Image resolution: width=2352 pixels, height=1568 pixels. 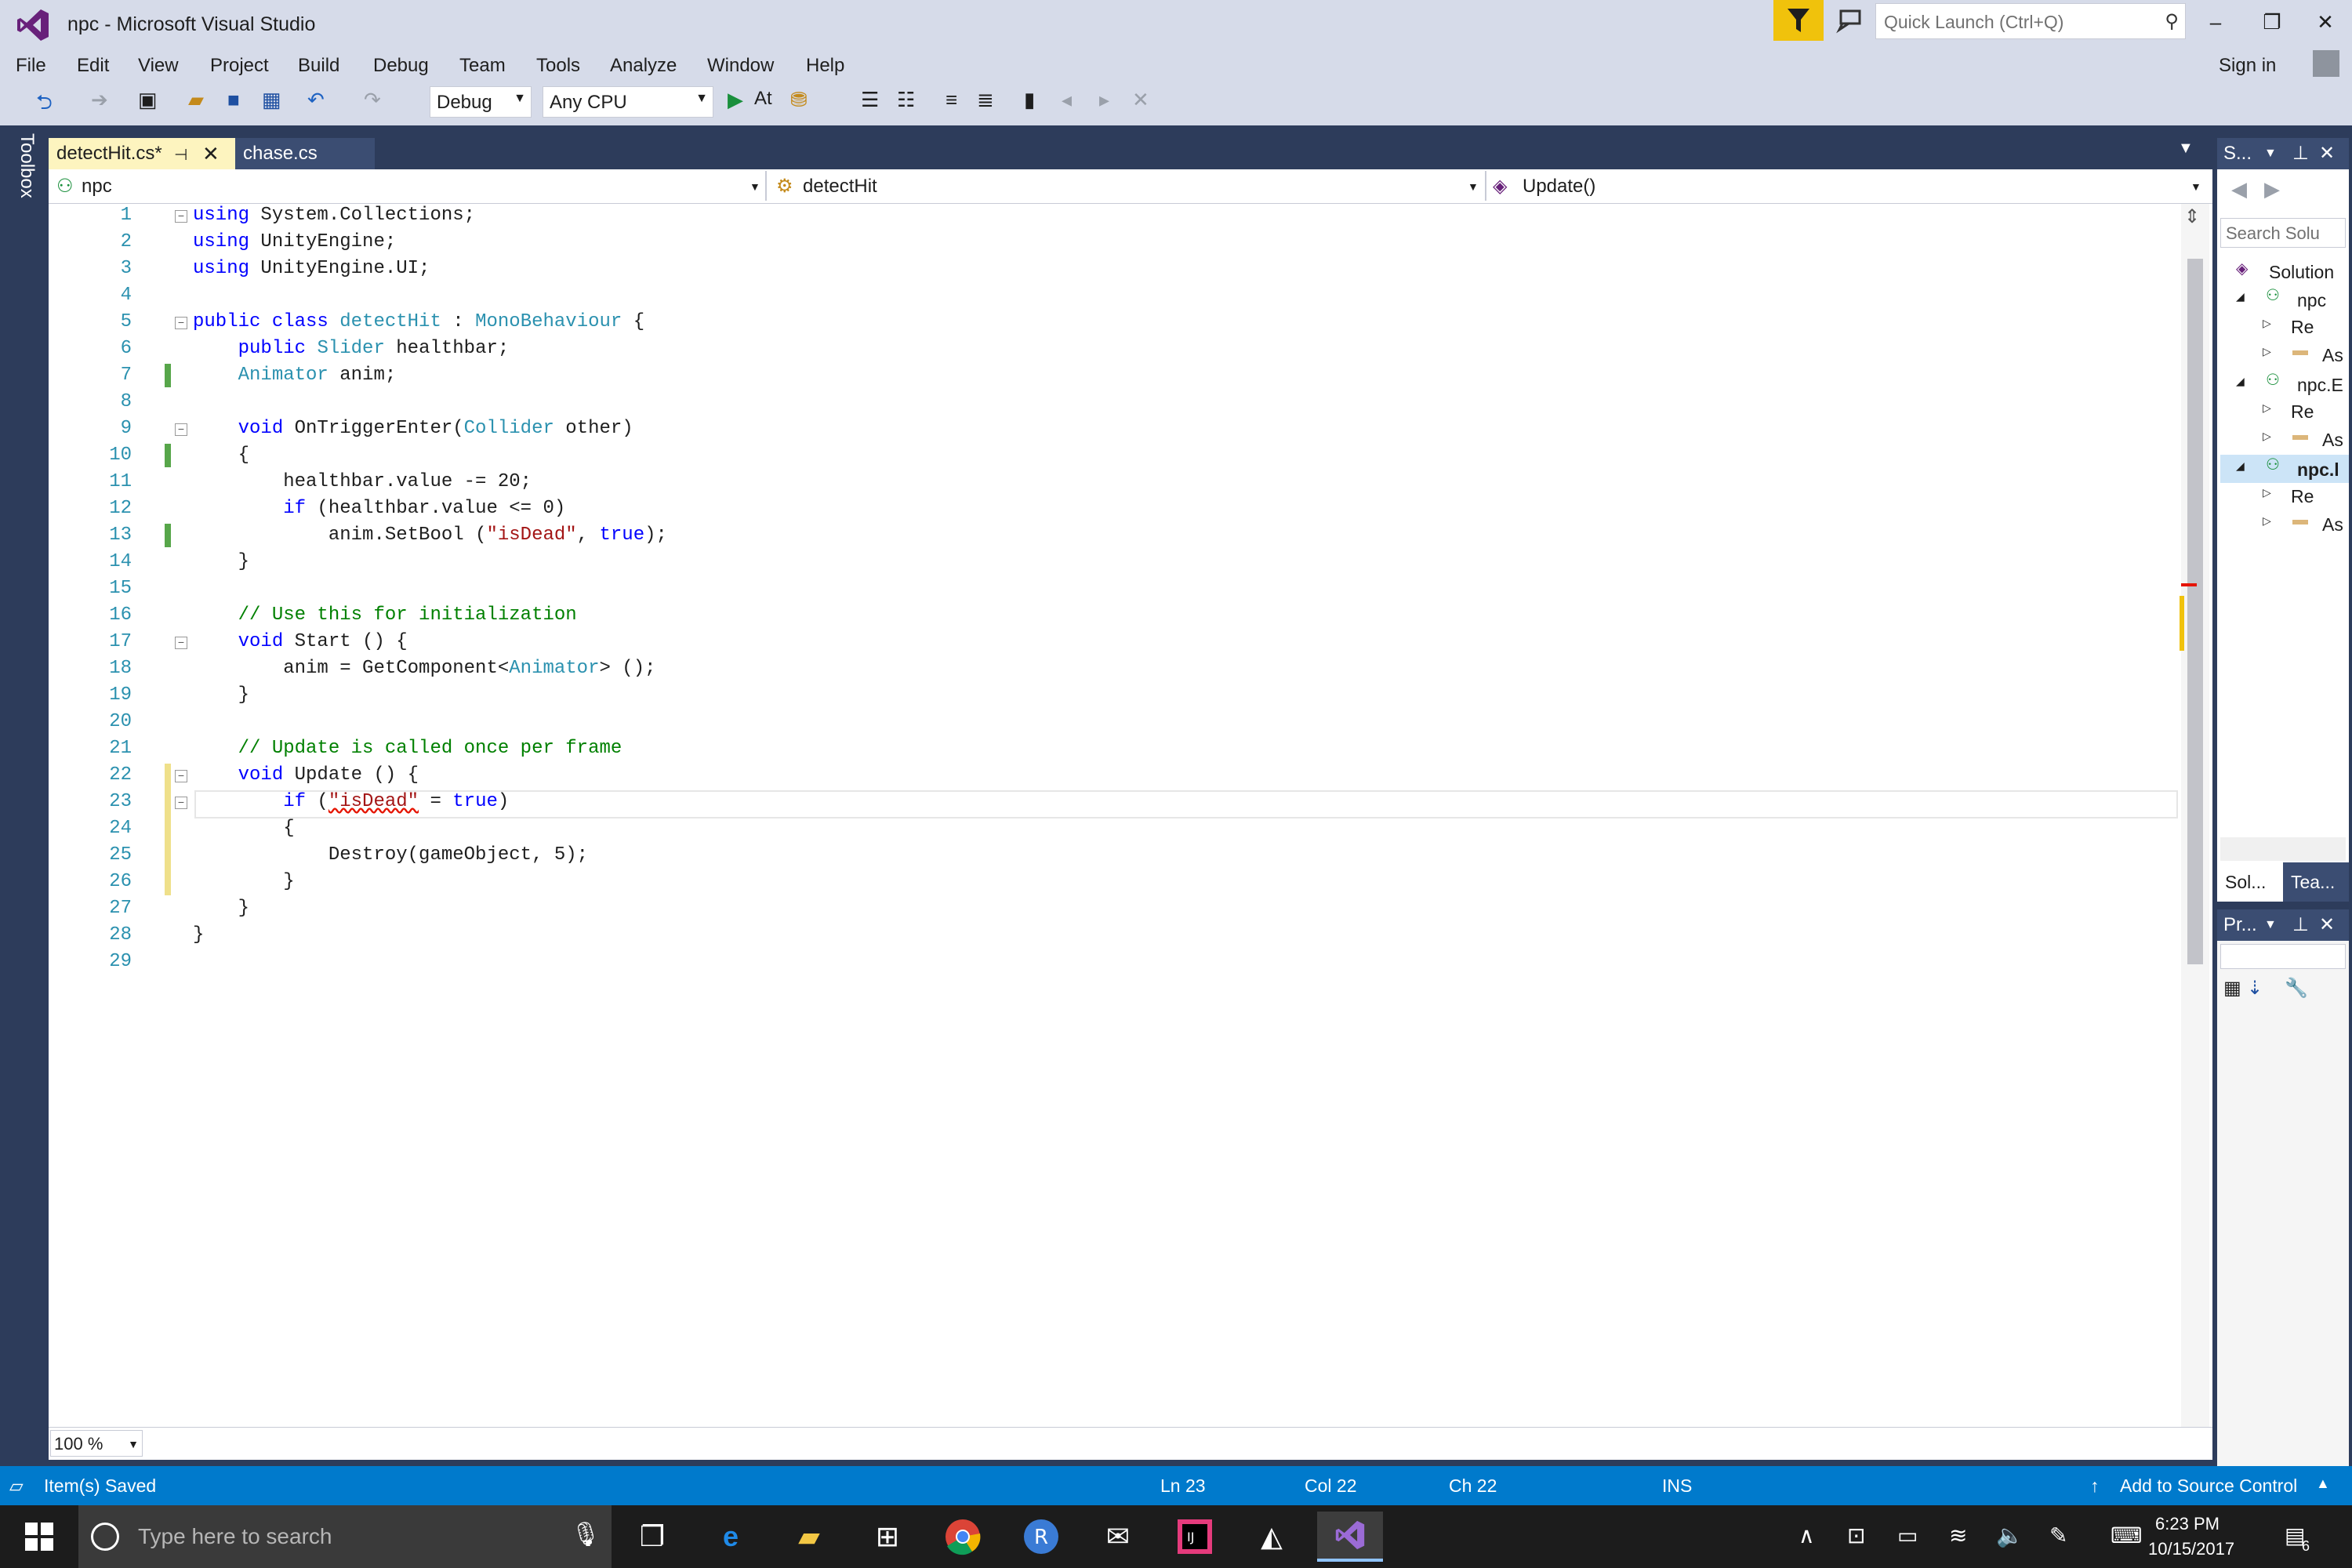 What do you see at coordinates (2247, 66) in the screenshot?
I see `sign-in-link: Sign in` at bounding box center [2247, 66].